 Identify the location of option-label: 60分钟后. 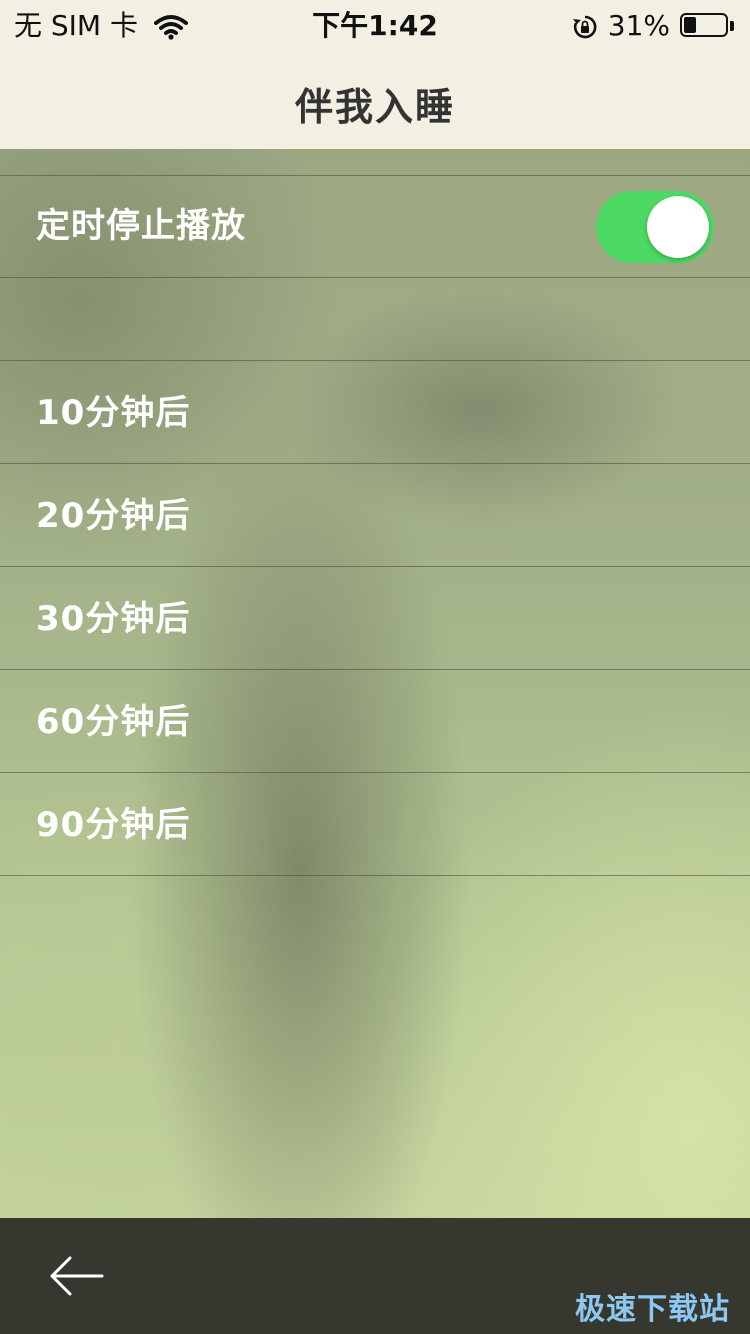
(113, 722).